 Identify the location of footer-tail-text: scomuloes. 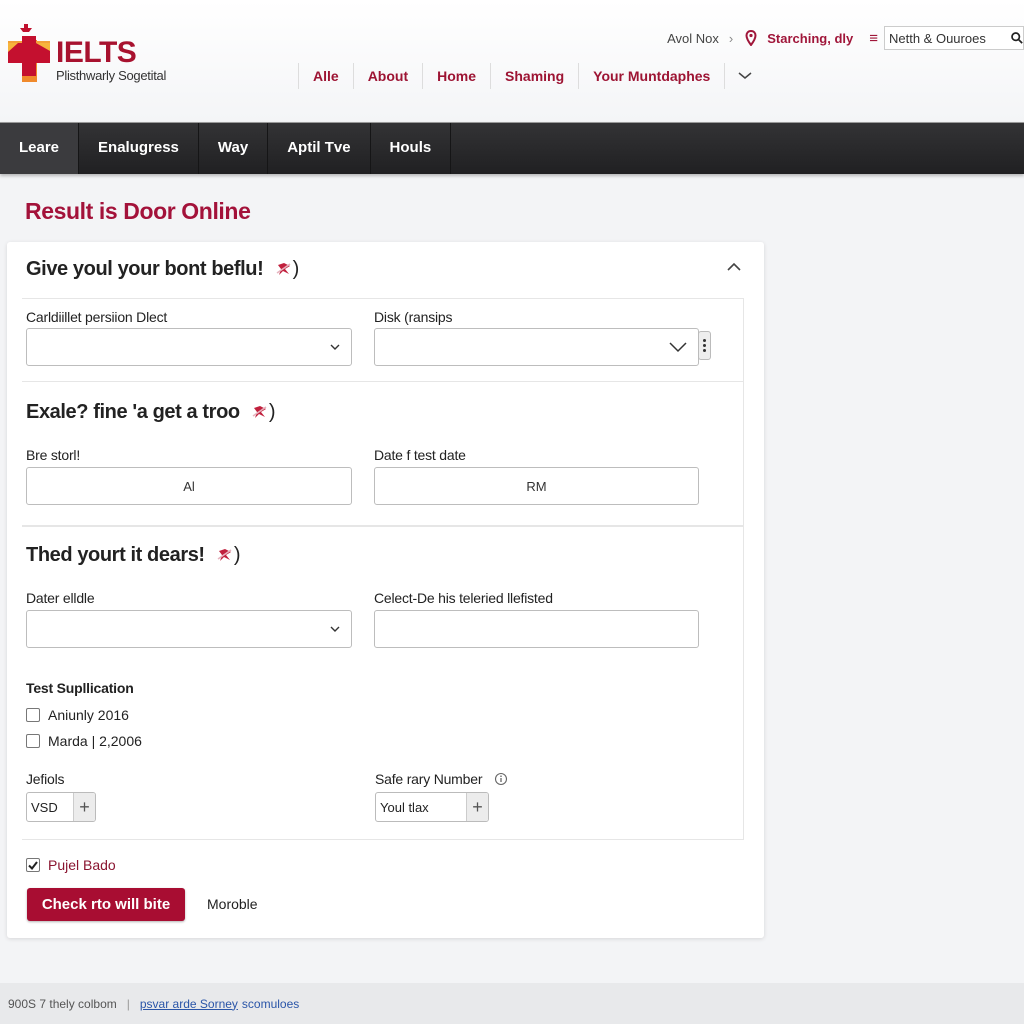
(270, 1003).